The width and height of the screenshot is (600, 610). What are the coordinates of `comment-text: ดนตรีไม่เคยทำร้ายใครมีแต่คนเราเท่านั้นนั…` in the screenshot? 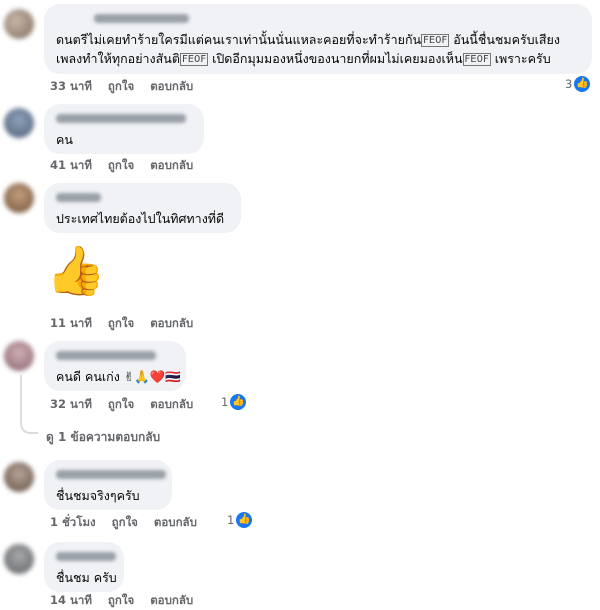 It's located at (318, 49).